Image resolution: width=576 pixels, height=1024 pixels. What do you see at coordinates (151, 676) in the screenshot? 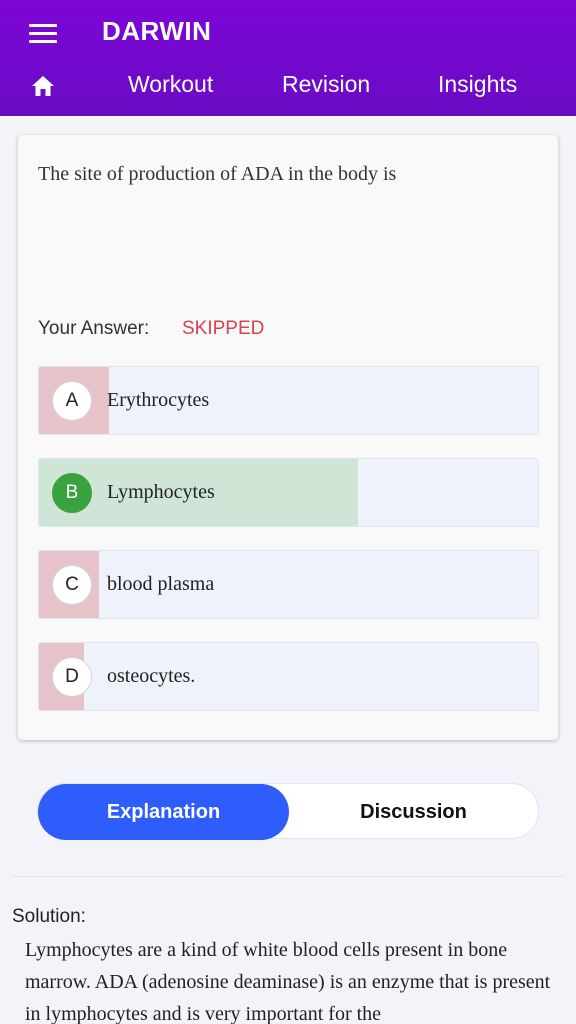
I see `option-d-text: osteocytes.` at bounding box center [151, 676].